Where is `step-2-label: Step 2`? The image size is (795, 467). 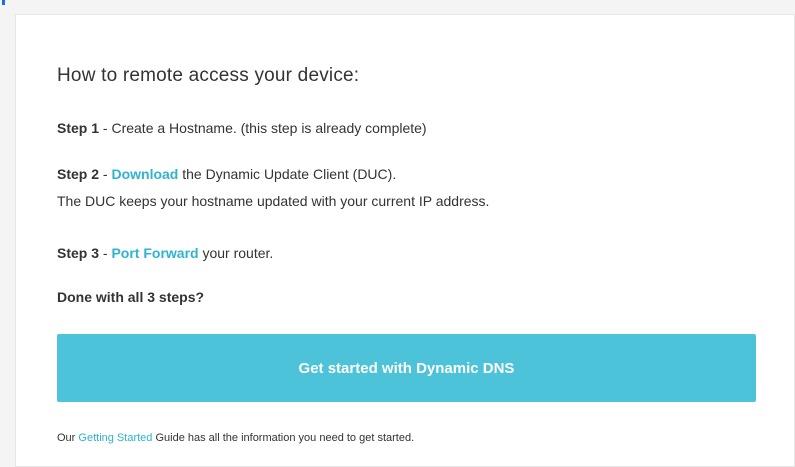 step-2-label: Step 2 is located at coordinates (78, 174).